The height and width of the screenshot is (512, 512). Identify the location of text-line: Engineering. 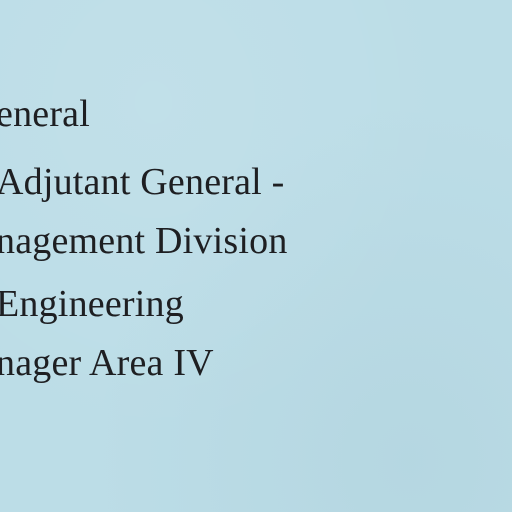
(92, 304).